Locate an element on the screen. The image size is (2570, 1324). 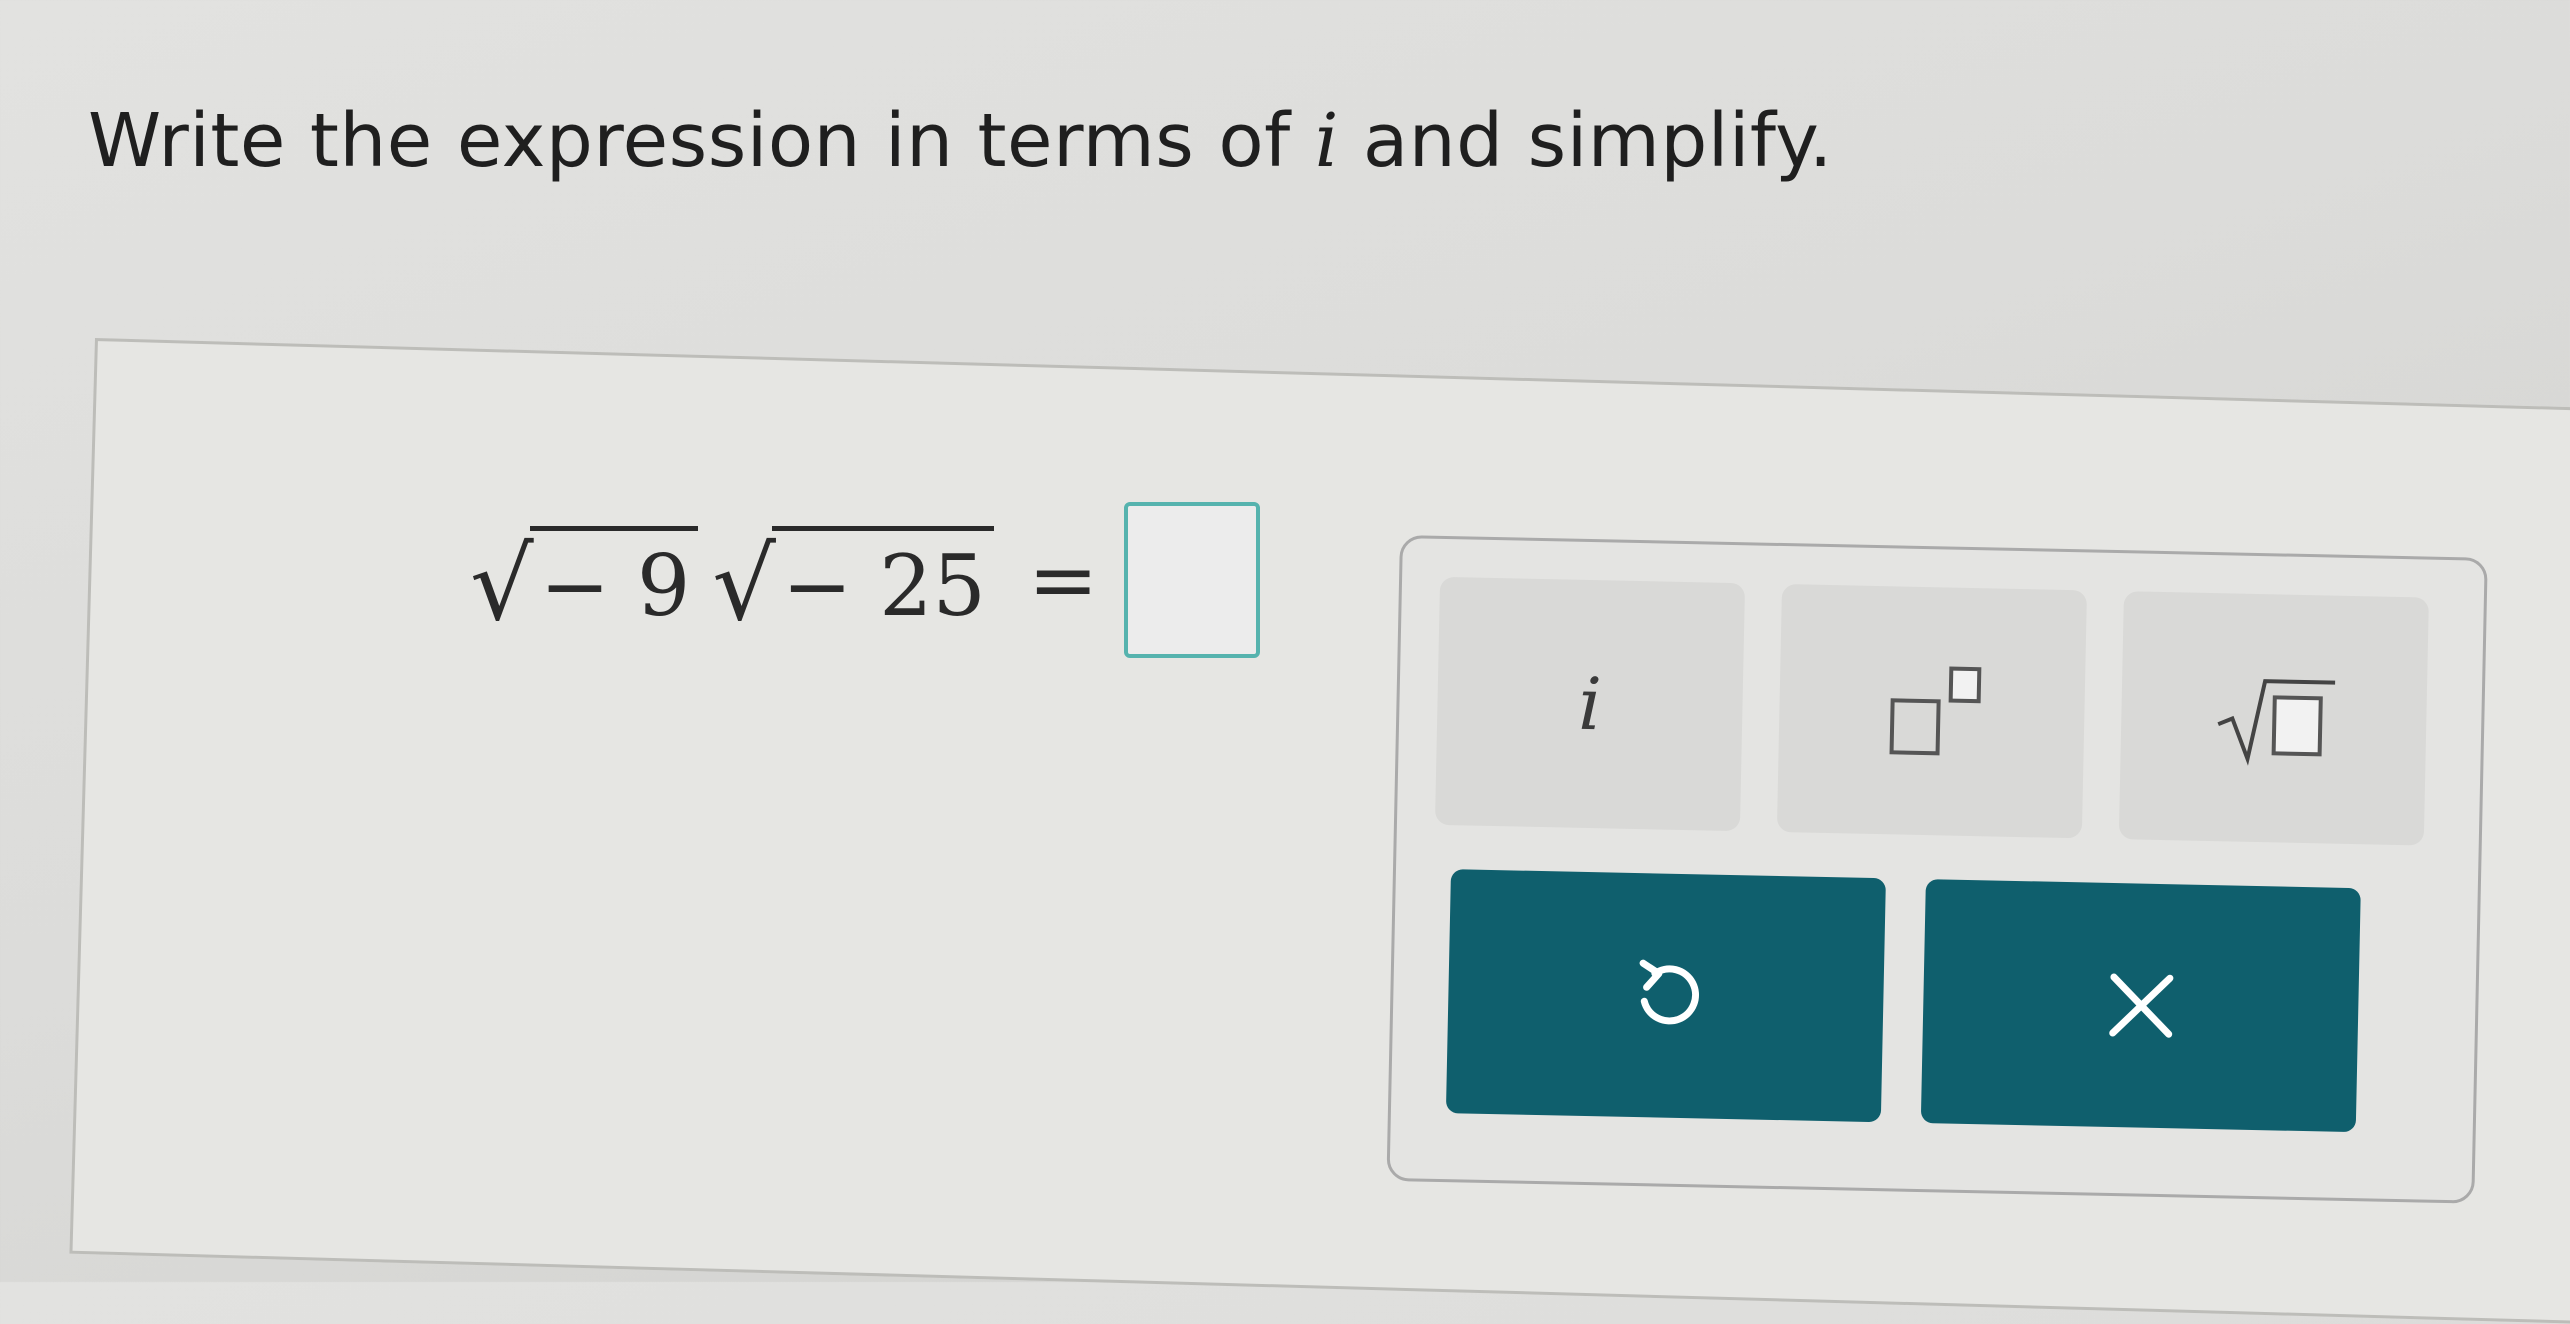
radical-2: √ − 25 is located at coordinates (853, 584).